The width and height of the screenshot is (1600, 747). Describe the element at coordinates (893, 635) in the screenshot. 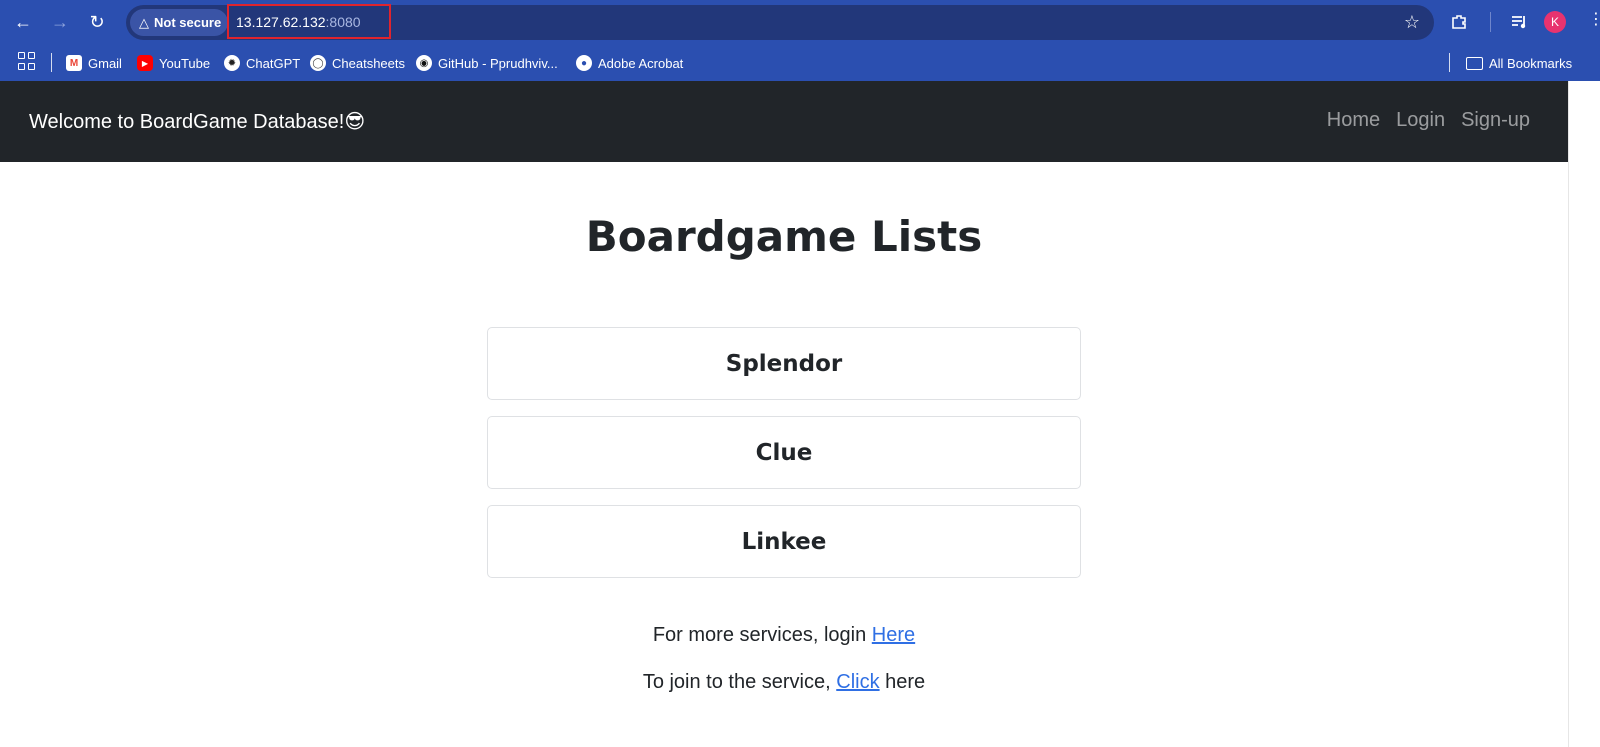

I see `login-here-link: Here` at that location.